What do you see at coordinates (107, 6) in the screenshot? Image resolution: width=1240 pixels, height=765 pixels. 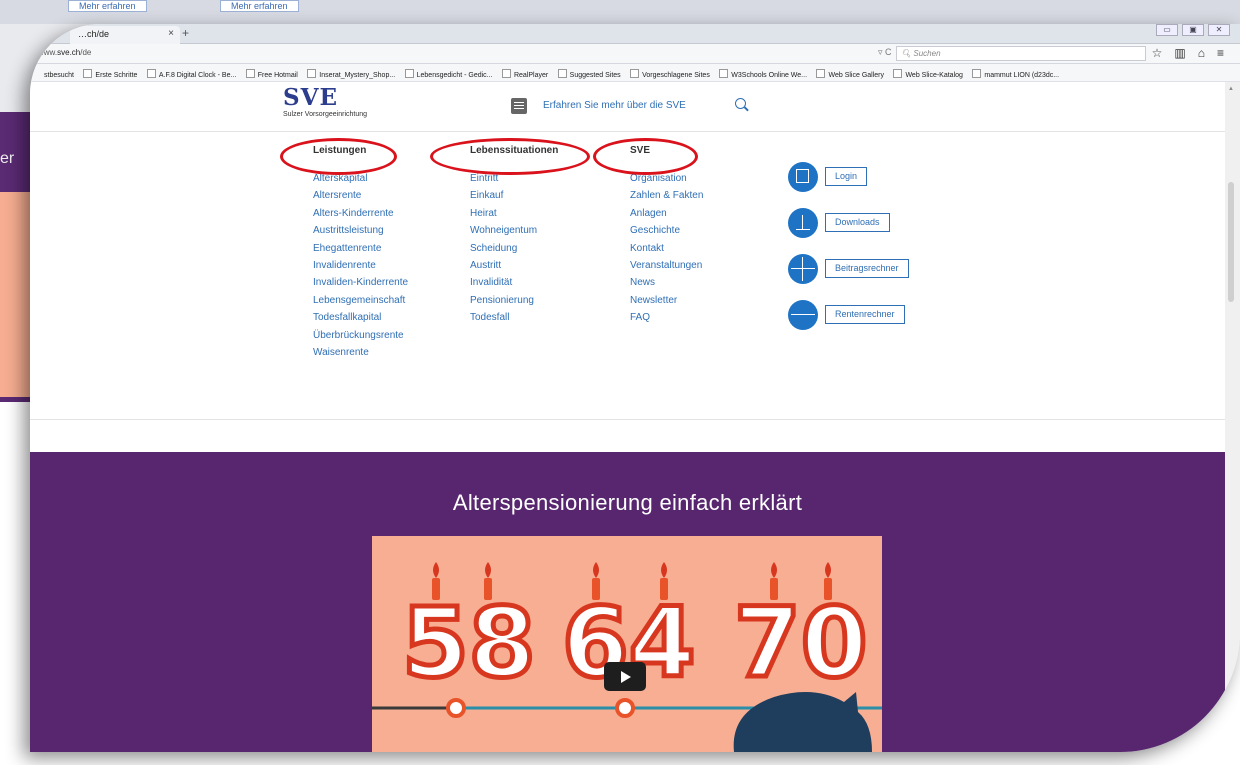 I see `bg-mehr-erfahren-button-1: Mehr erfahren` at bounding box center [107, 6].